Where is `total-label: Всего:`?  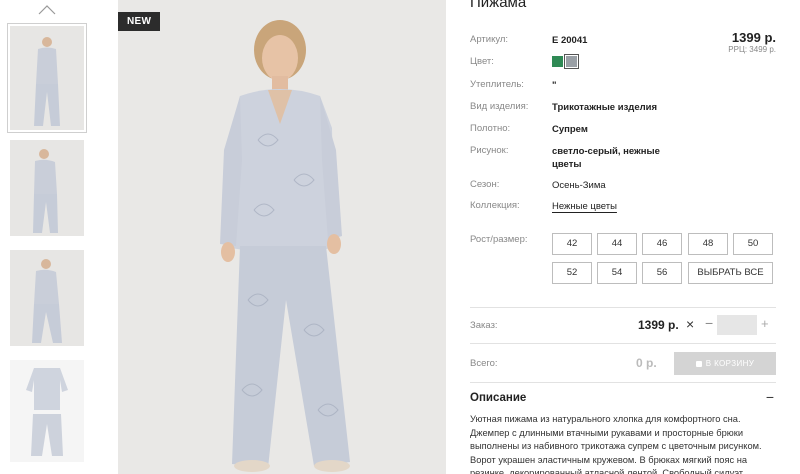
total-label: Всего: is located at coordinates (484, 363).